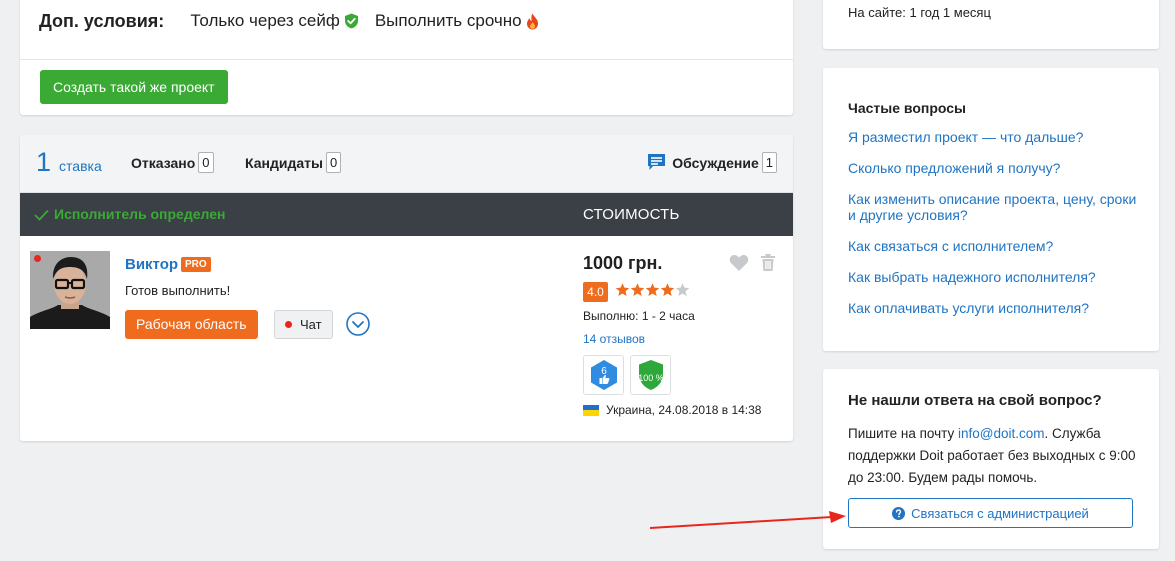 The width and height of the screenshot is (1175, 561). What do you see at coordinates (903, 433) in the screenshot?
I see `support-text-before: Пишите на почту` at bounding box center [903, 433].